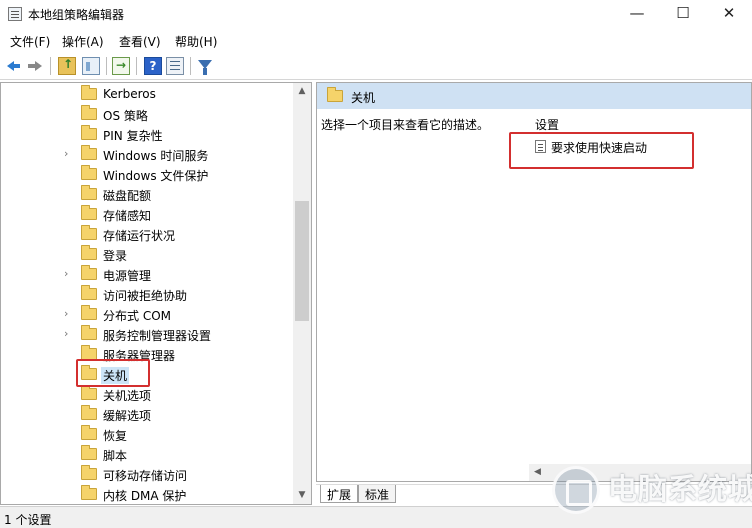  Describe the element at coordinates (157, 336) in the screenshot. I see `tree-item-label: 服务控制管理器设置` at that location.